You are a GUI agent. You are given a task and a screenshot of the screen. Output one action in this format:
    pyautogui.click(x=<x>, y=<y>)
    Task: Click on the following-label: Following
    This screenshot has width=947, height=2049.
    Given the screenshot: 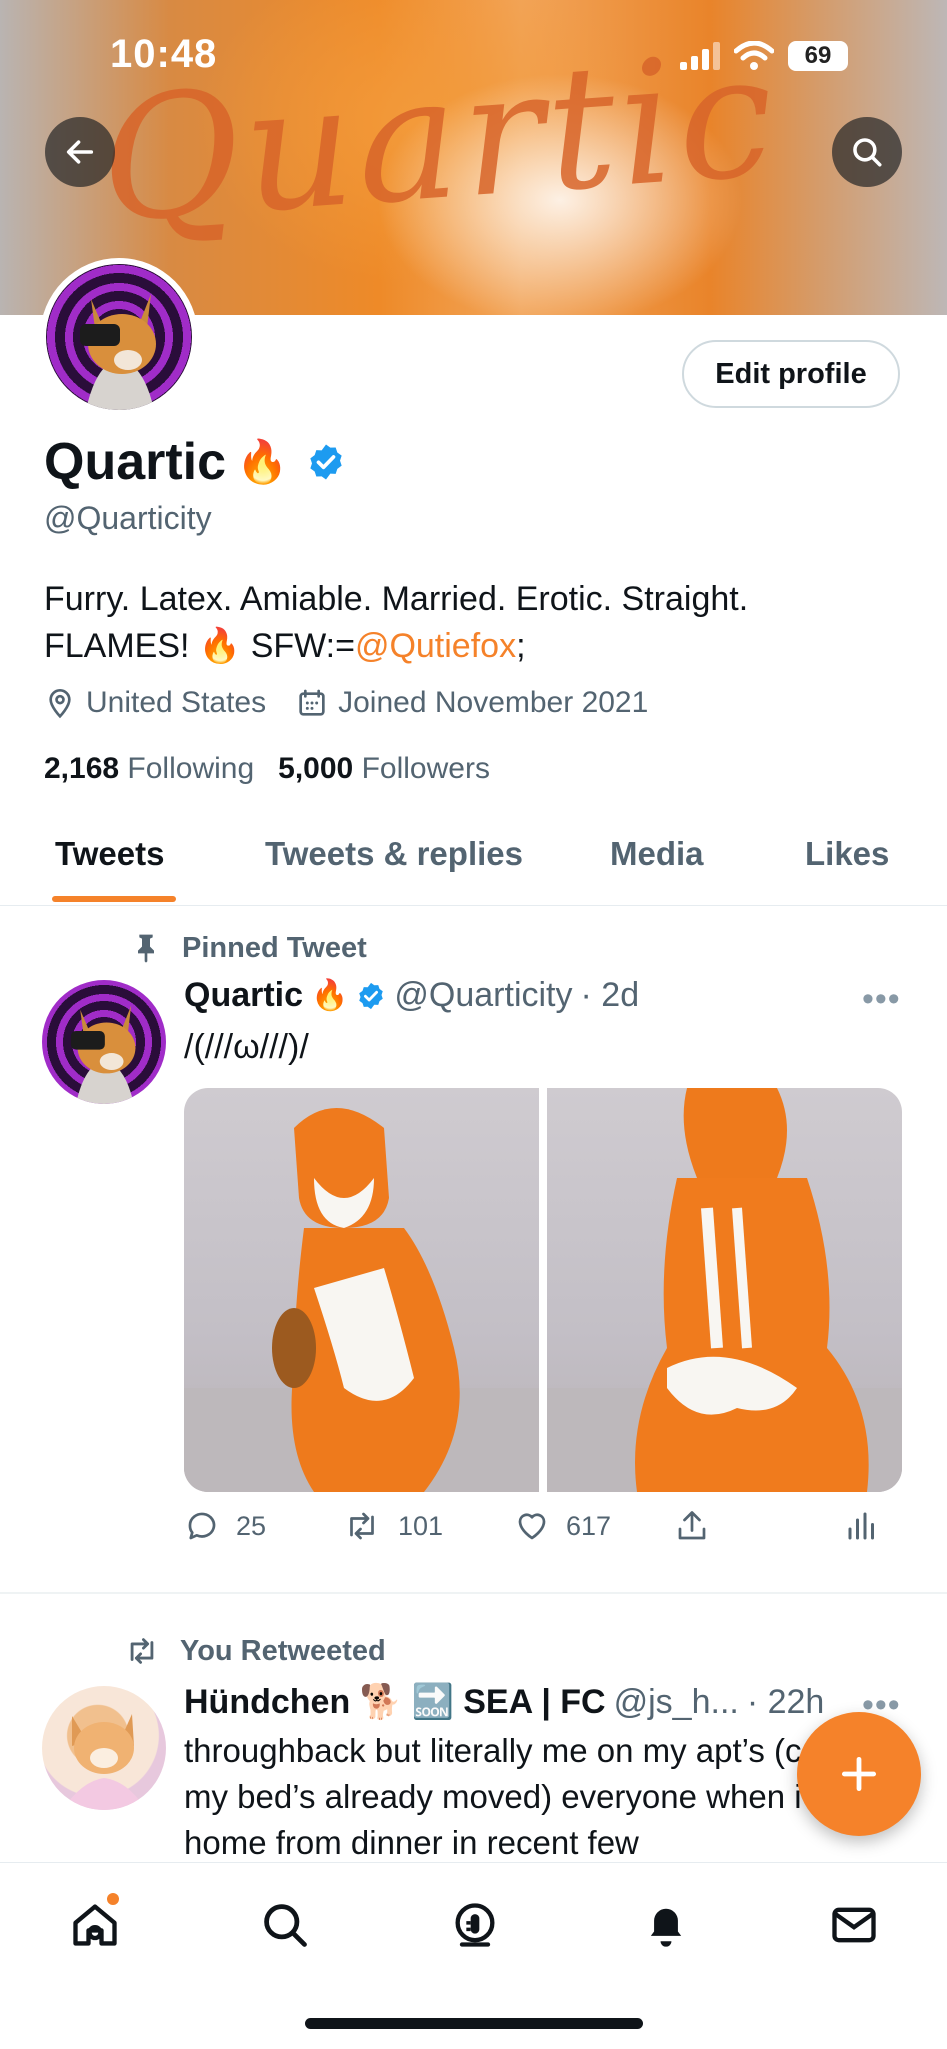 What is the action you would take?
    pyautogui.click(x=191, y=768)
    